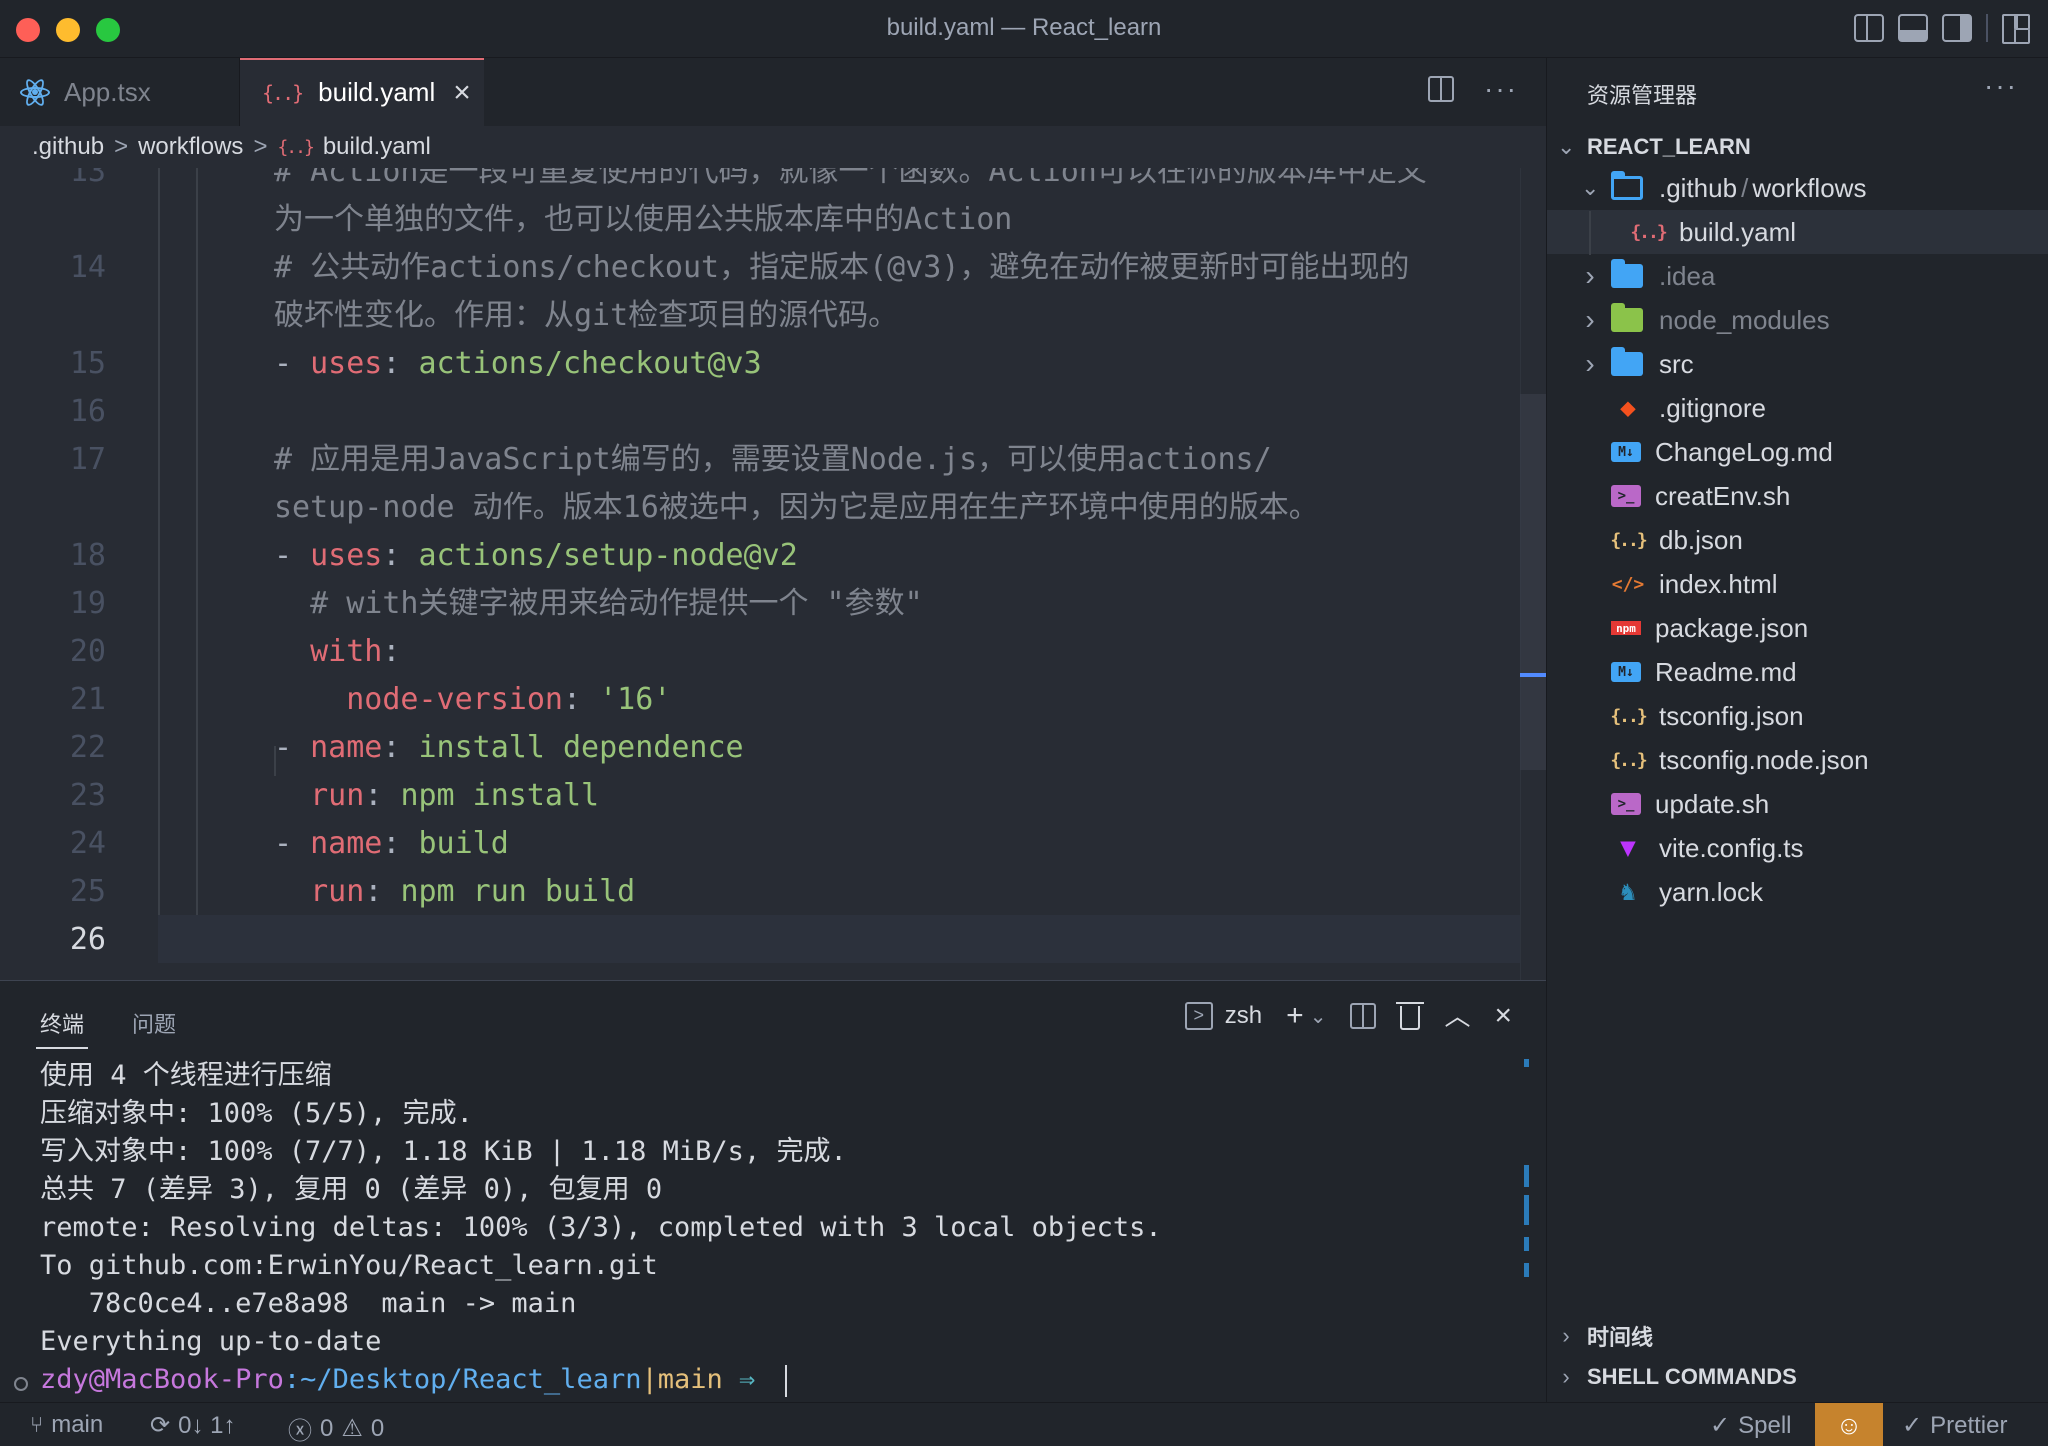 The height and width of the screenshot is (1446, 2048). I want to click on npm-icon: npm, so click(1626, 628).